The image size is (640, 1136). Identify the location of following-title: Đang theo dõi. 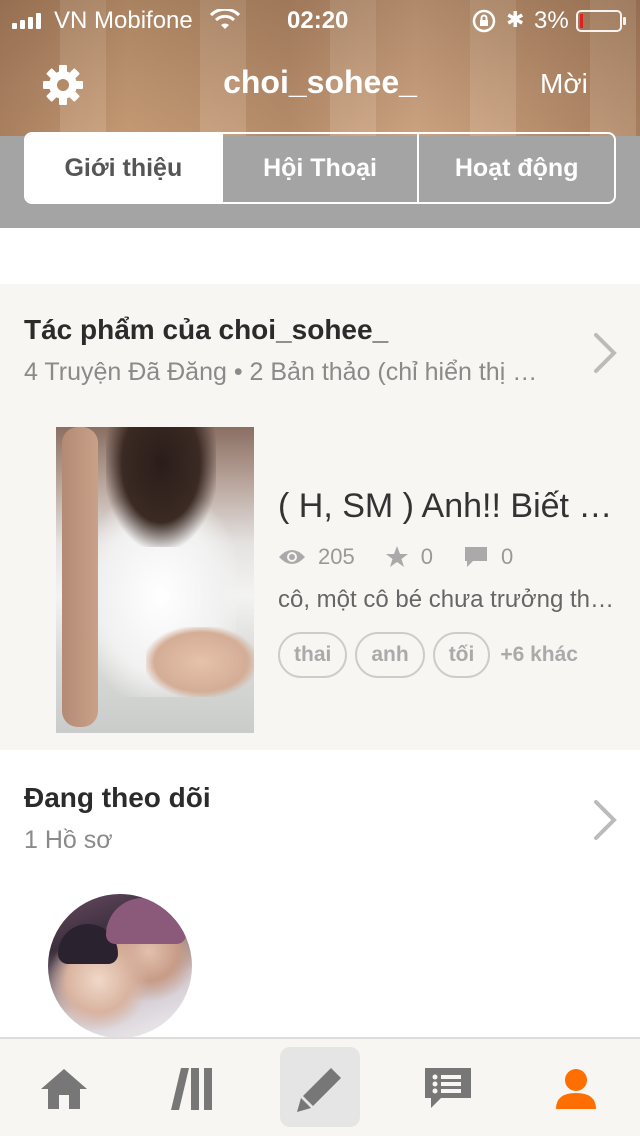
(117, 798).